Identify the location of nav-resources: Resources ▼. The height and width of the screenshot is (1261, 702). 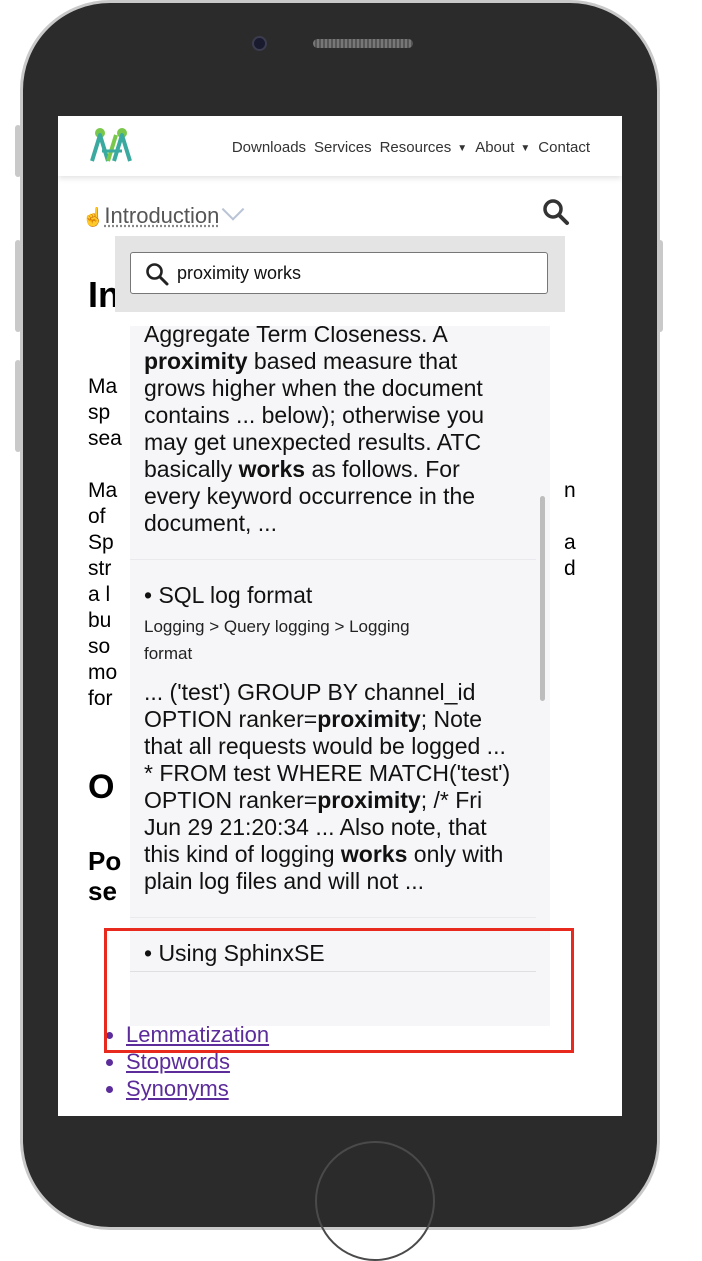
(424, 147).